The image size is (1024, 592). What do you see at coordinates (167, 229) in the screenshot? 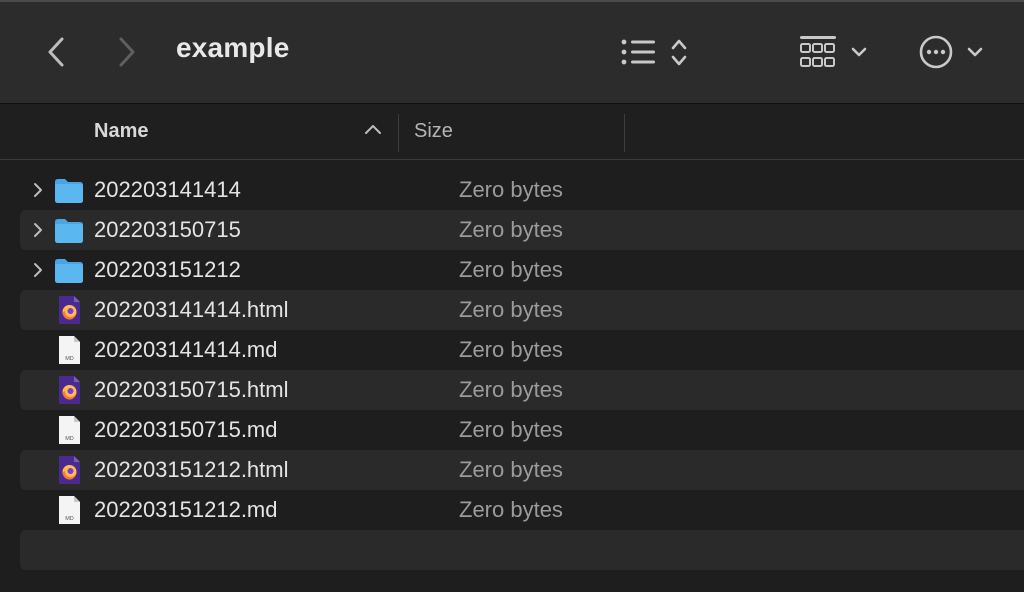
I see `file-name: 202203150715` at bounding box center [167, 229].